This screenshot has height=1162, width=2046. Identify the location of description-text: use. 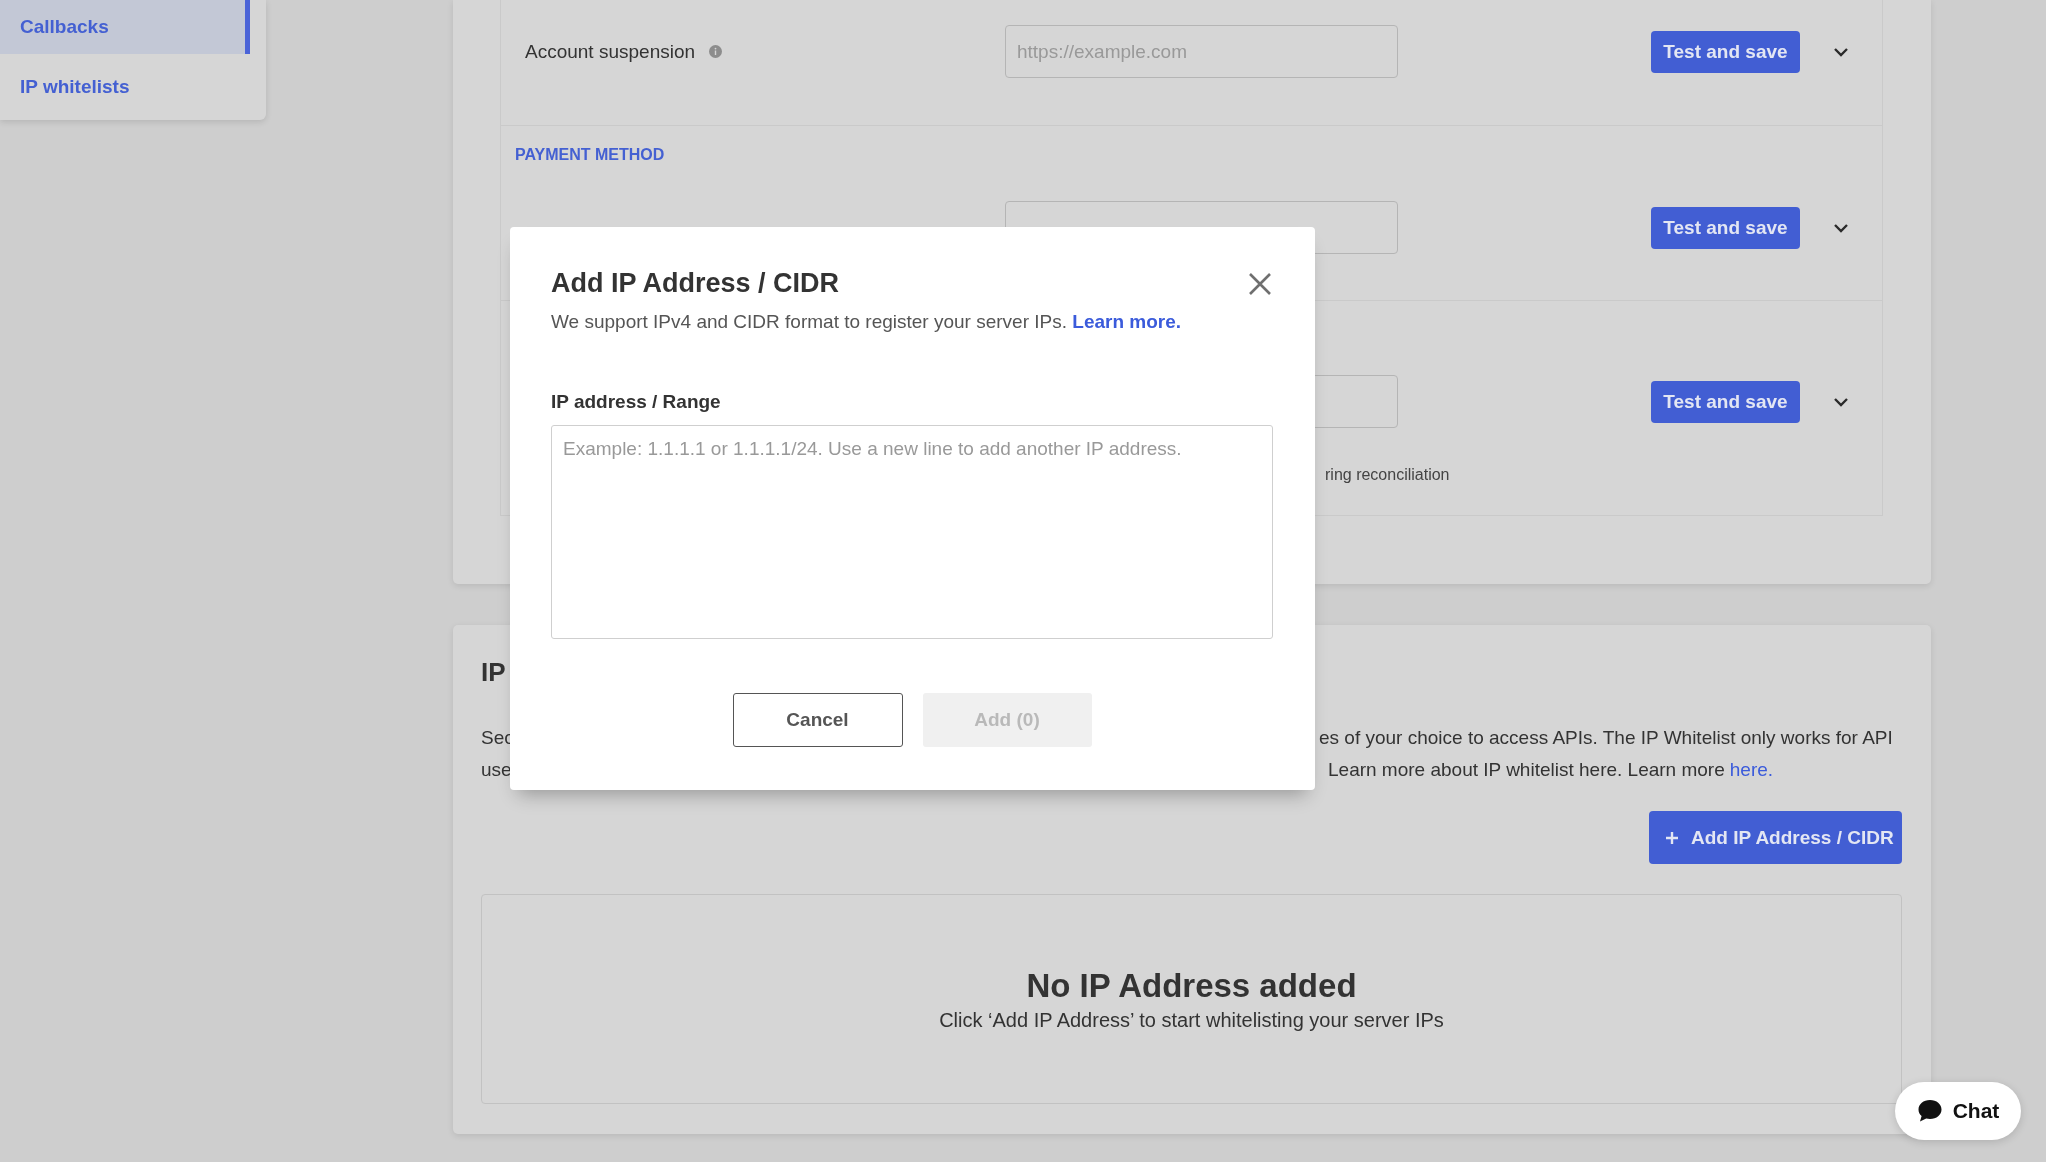
(497, 770).